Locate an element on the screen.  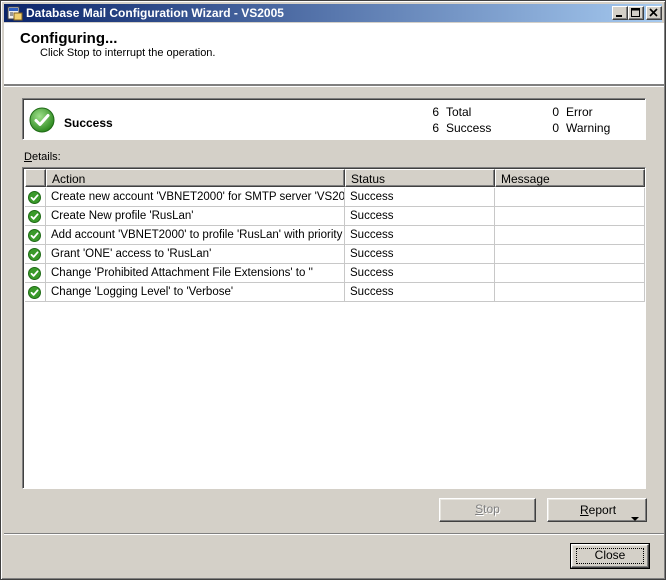
success-label: Success is located at coordinates (469, 128).